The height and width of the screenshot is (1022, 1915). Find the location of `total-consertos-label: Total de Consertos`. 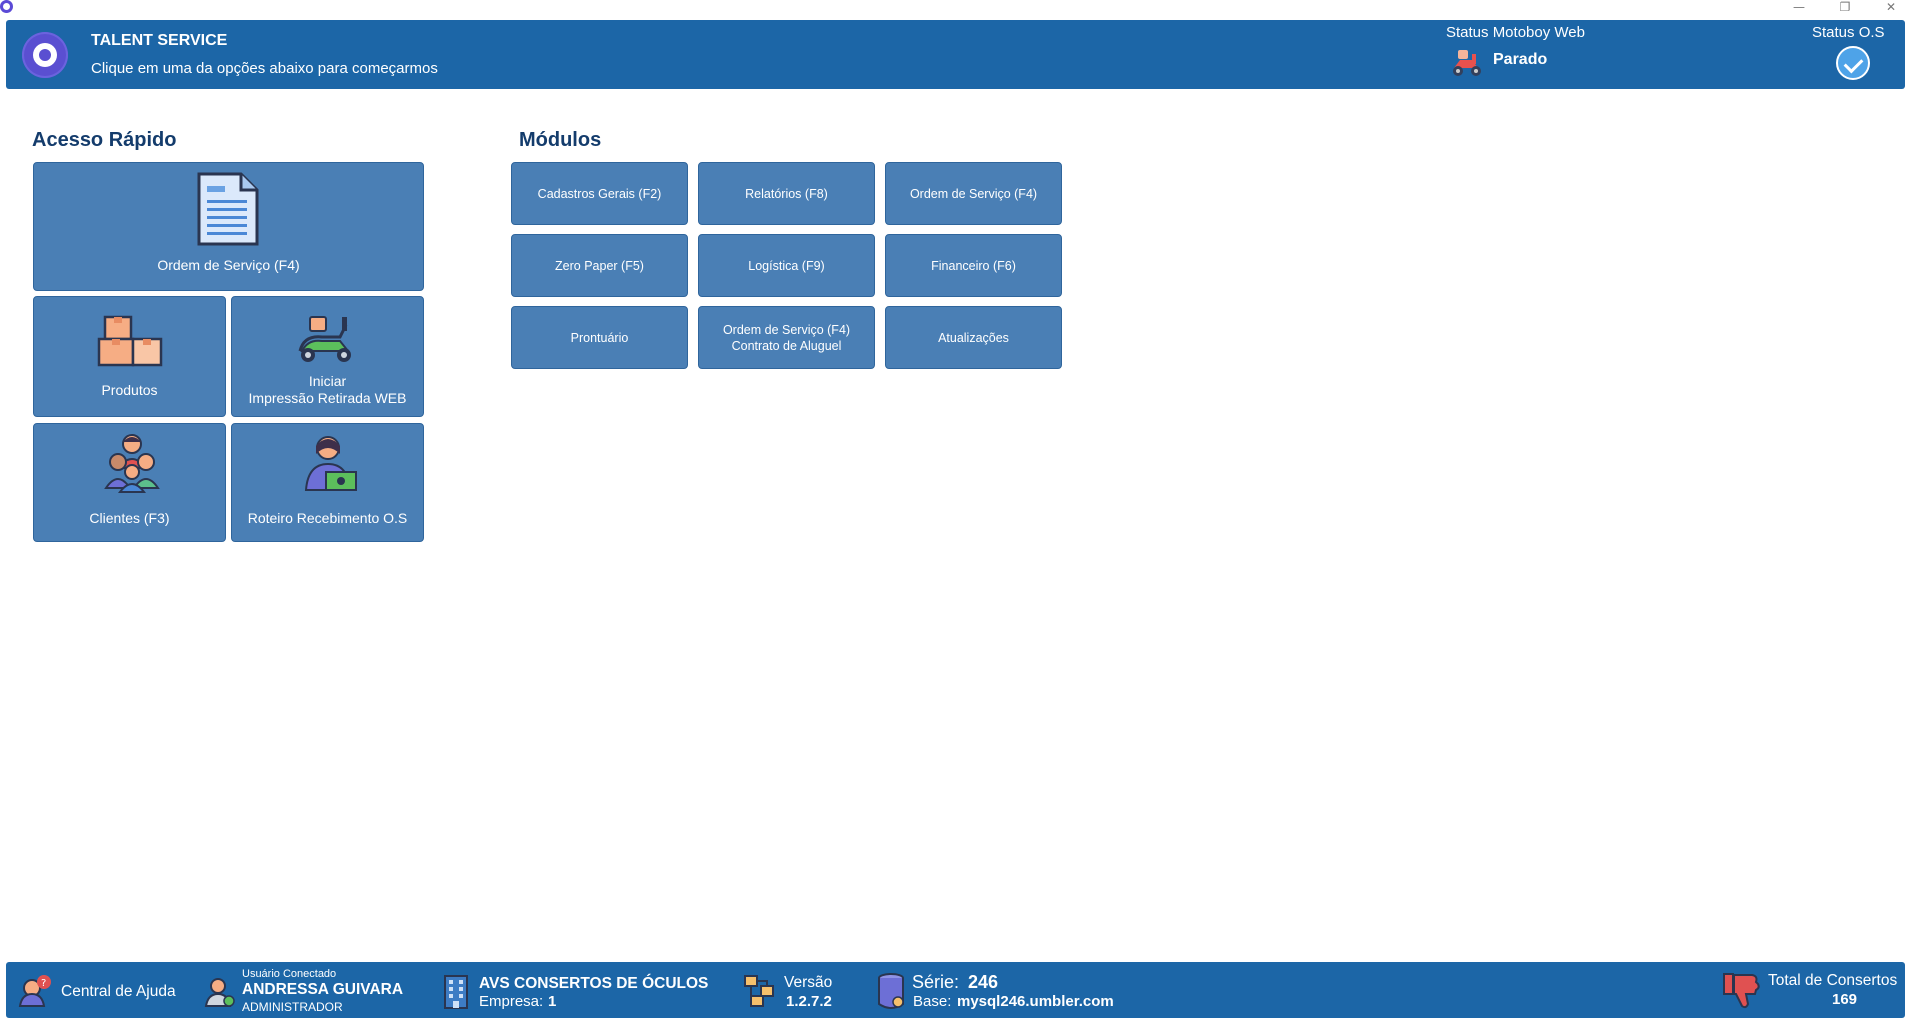

total-consertos-label: Total de Consertos is located at coordinates (1833, 980).